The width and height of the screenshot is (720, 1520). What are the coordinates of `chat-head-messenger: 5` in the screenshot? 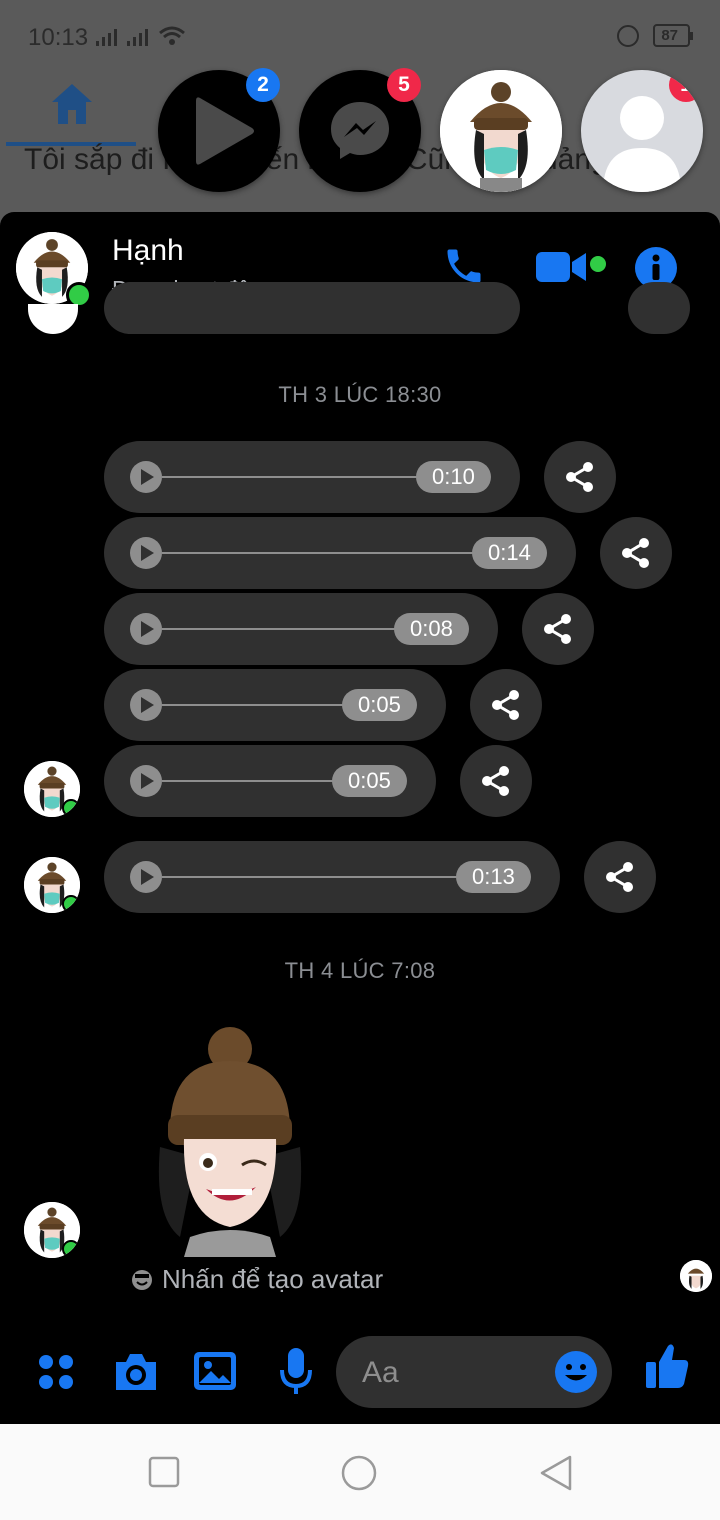 It's located at (360, 130).